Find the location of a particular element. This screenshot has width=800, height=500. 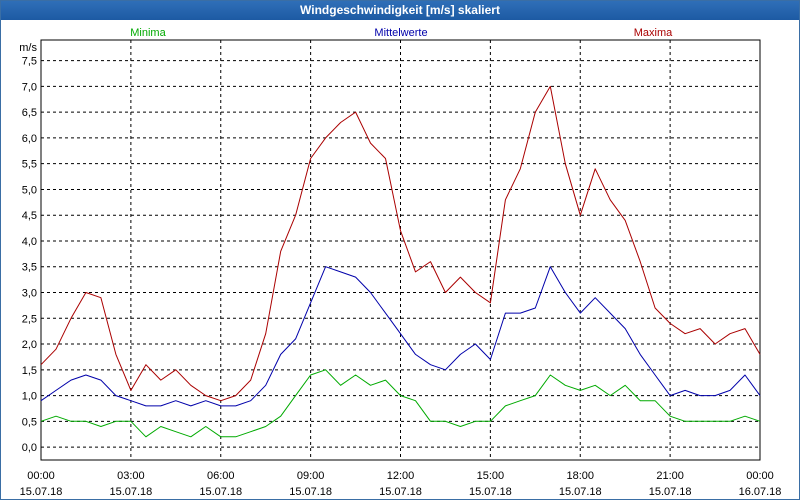

y-tick-label: 0,0 is located at coordinates (29, 448).